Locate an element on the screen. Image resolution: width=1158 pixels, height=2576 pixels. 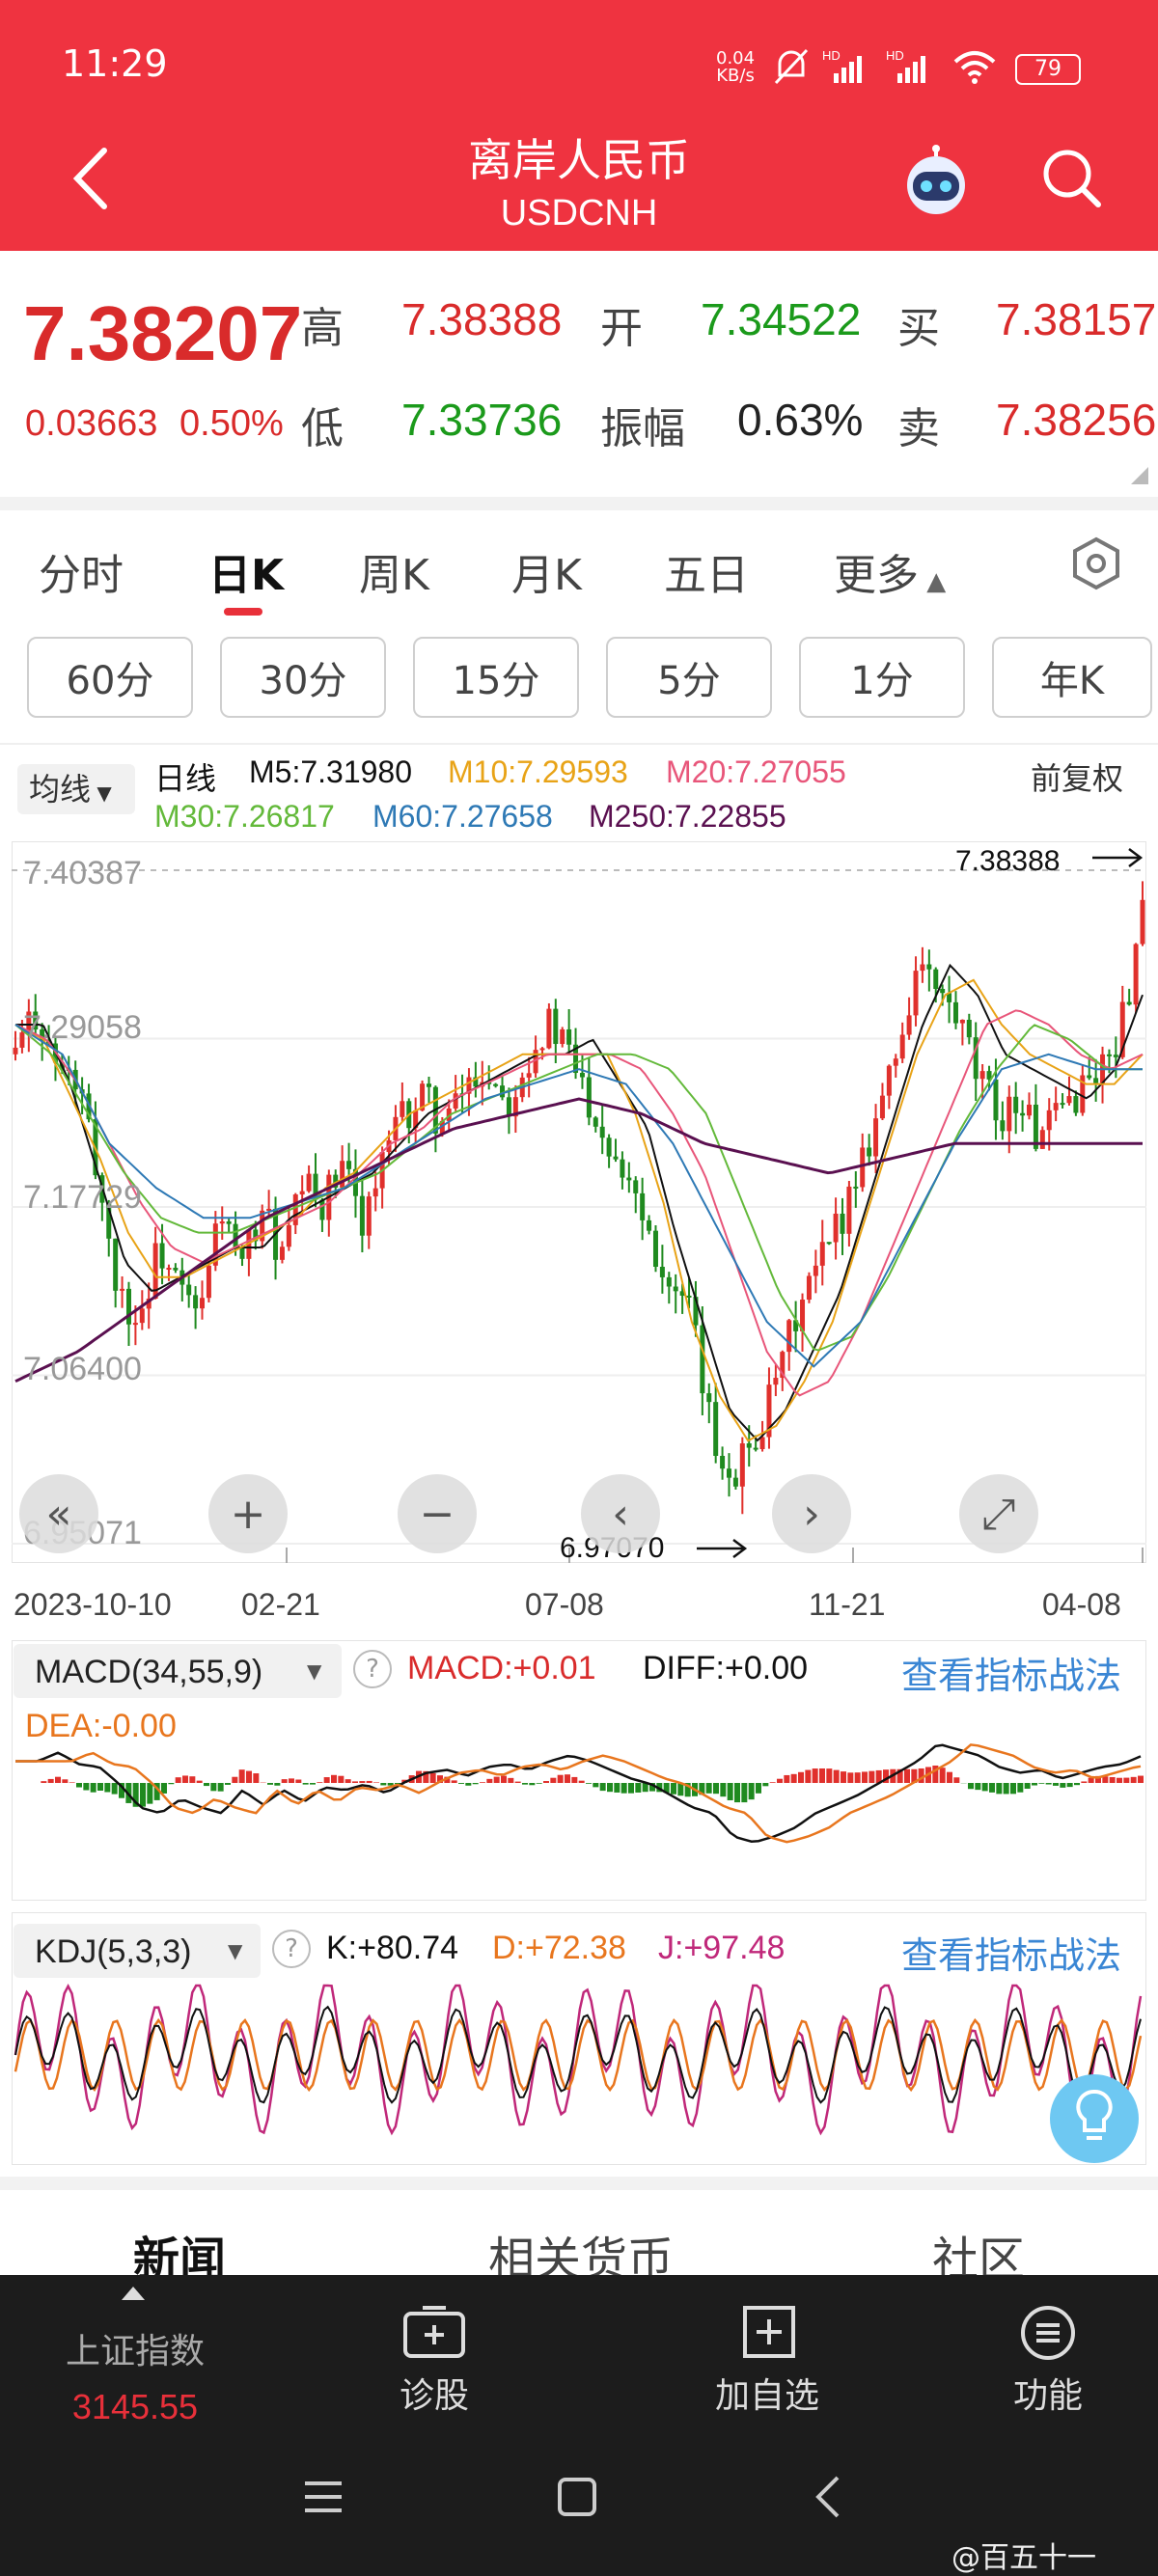
nav-add-watchlist: 加自选 is located at coordinates (767, 2371).